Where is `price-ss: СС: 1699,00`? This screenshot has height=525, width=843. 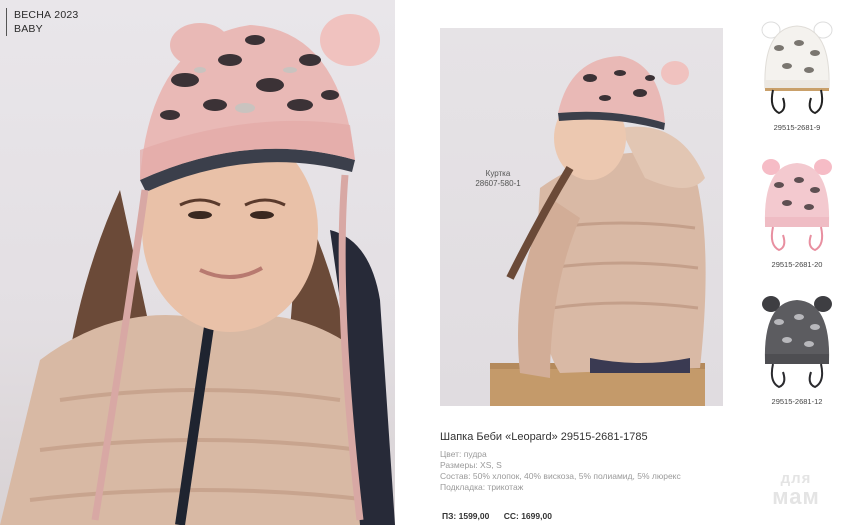 price-ss: СС: 1699,00 is located at coordinates (527, 516).